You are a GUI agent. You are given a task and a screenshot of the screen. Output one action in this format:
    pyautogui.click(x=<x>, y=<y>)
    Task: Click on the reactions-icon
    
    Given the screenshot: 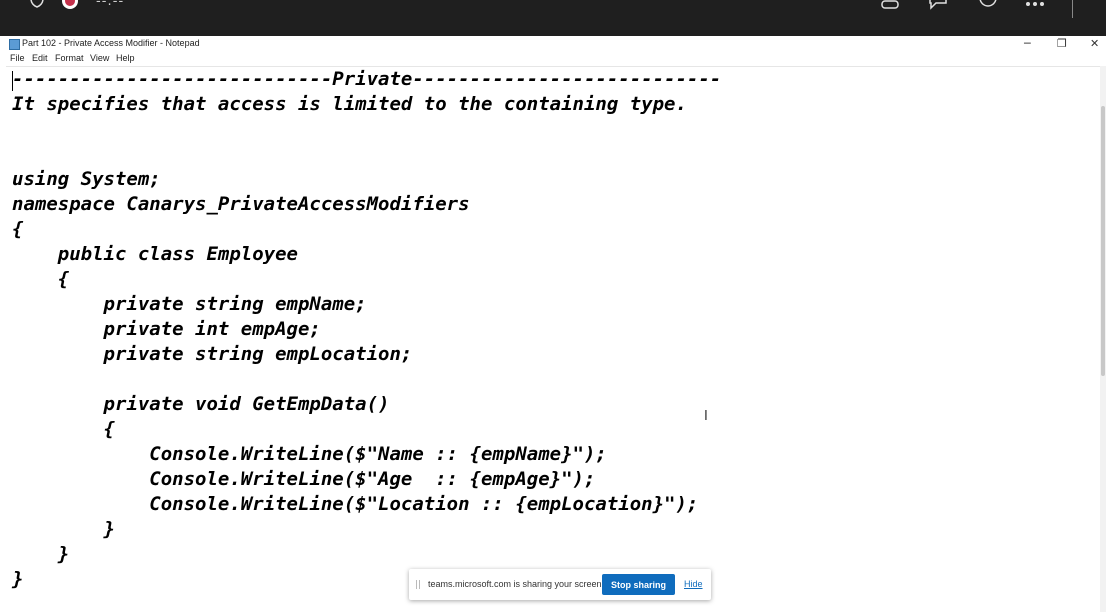 What is the action you would take?
    pyautogui.click(x=988, y=5)
    